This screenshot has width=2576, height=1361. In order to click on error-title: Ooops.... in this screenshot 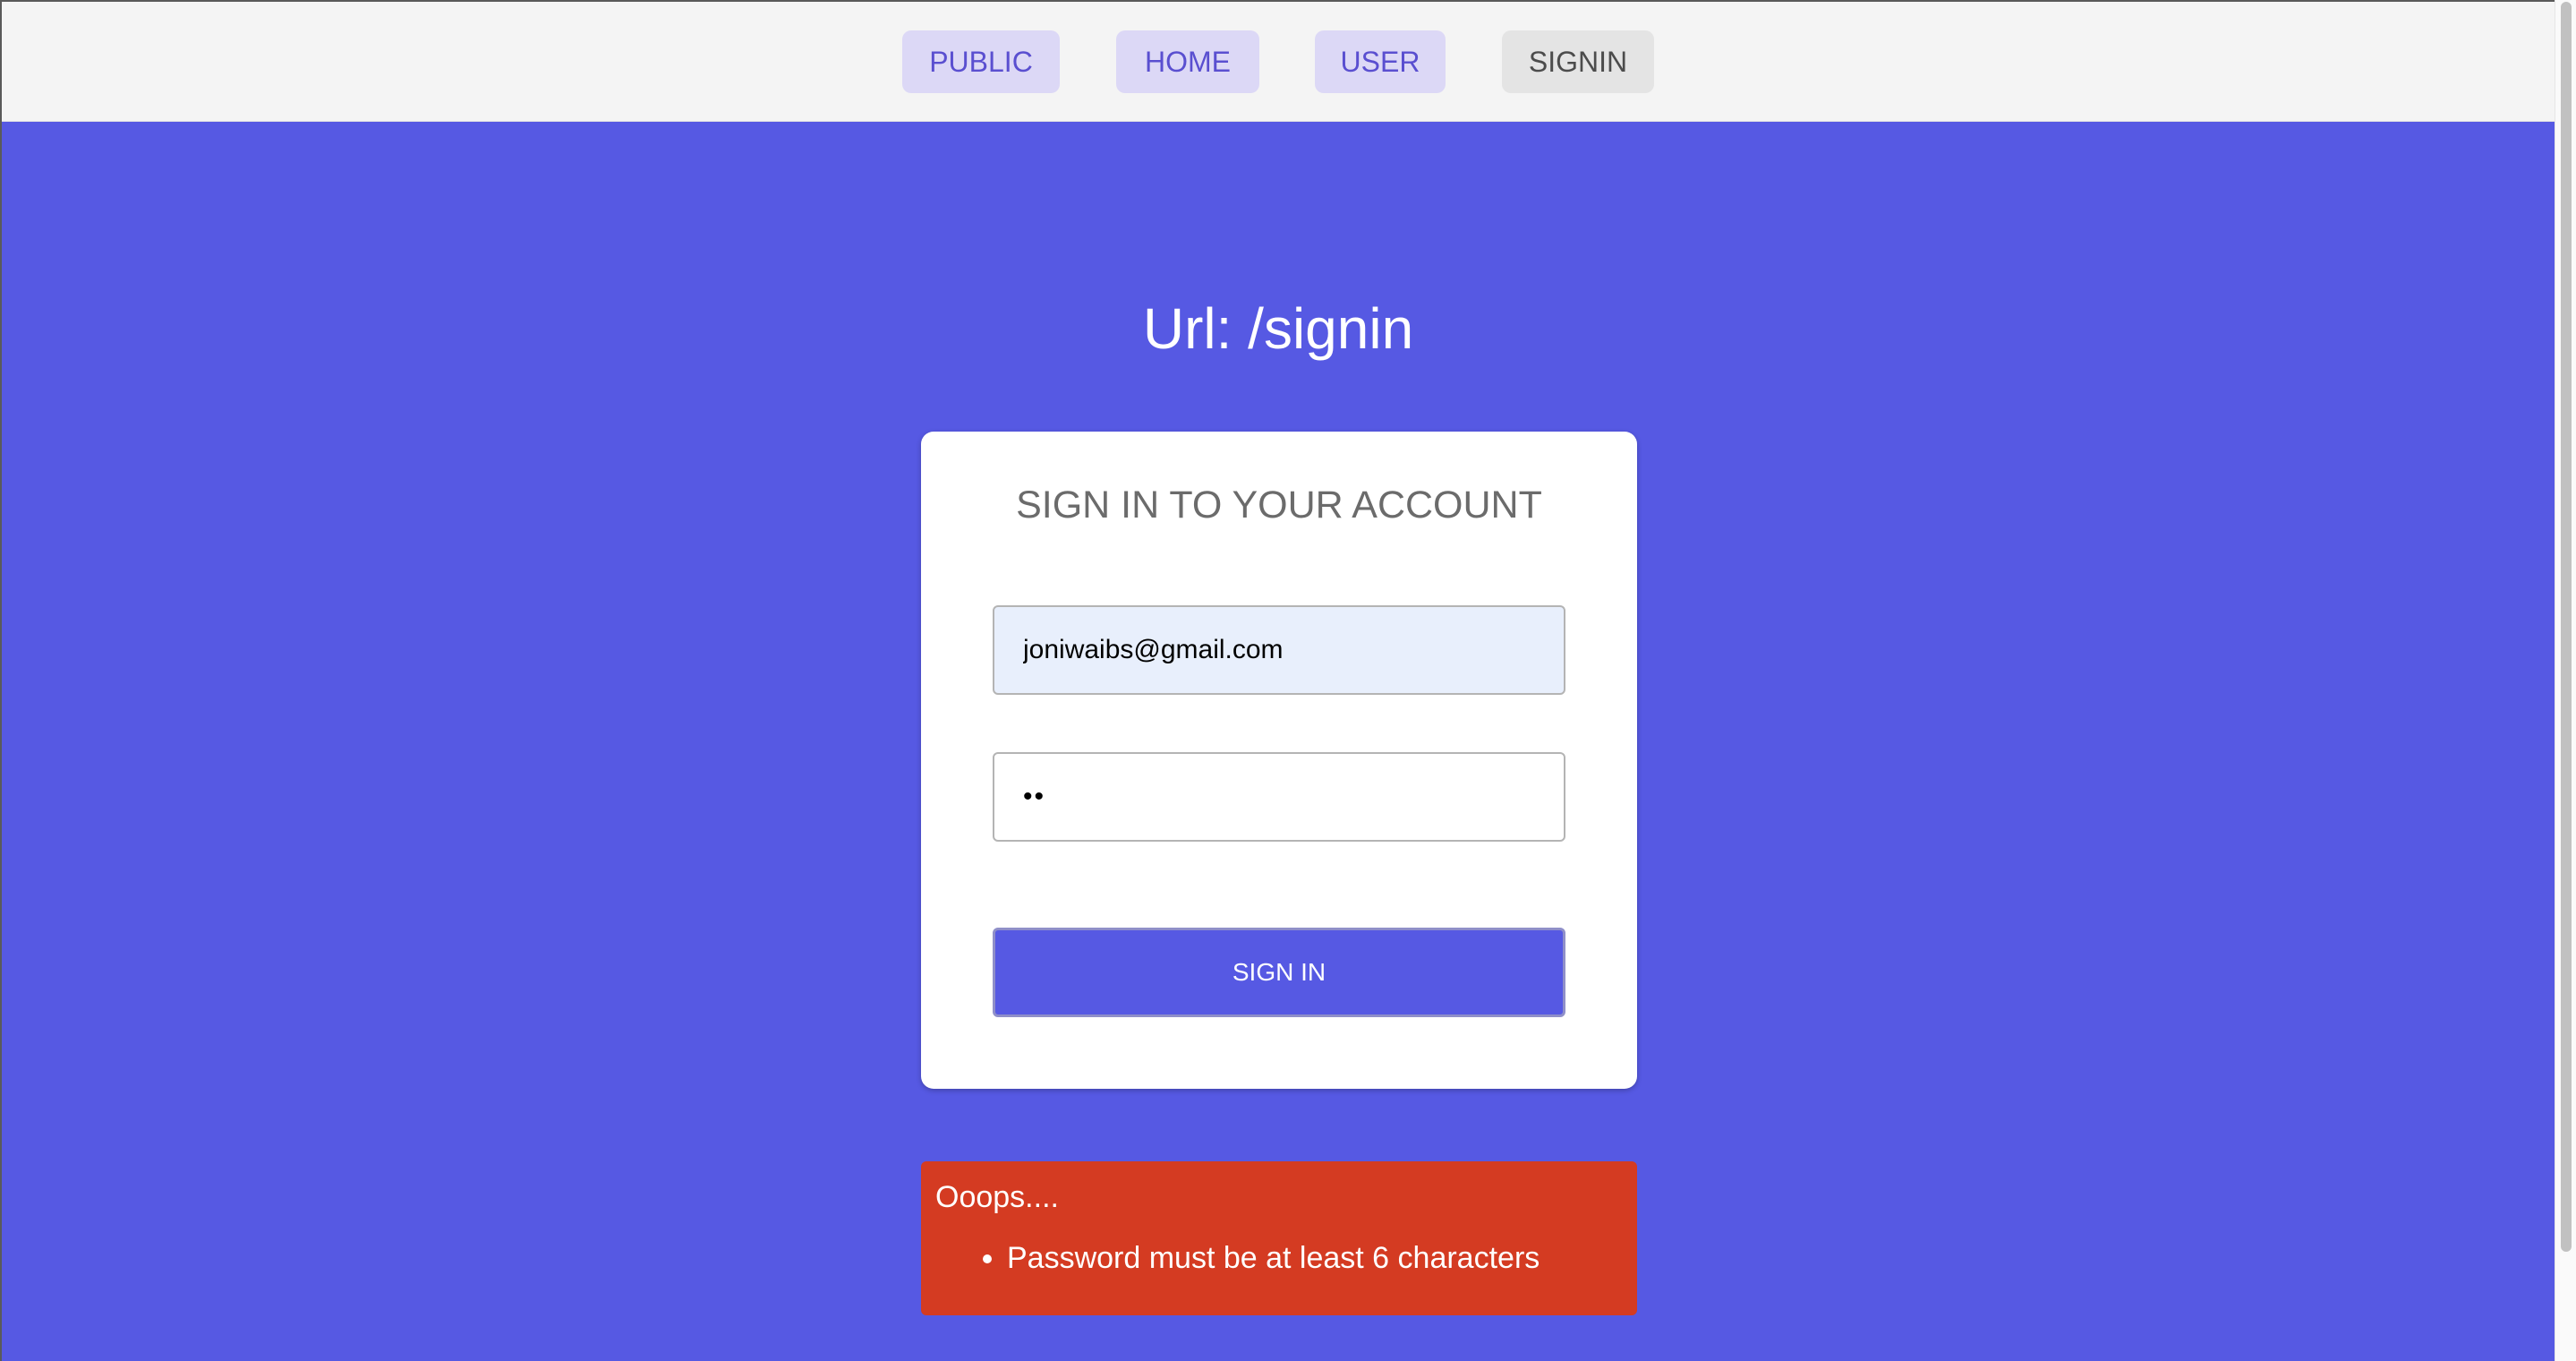, I will do `click(997, 1197)`.